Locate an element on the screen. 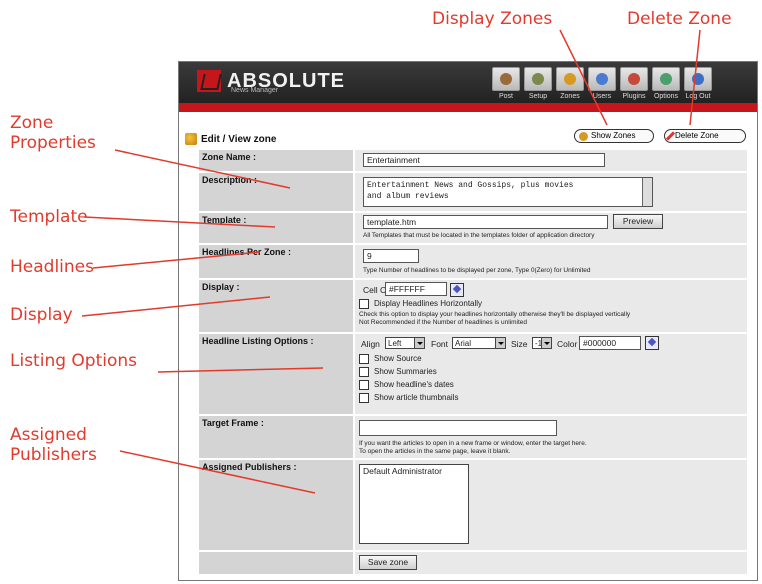 The image size is (762, 584). publishers-label: Assigned Publishers : is located at coordinates (276, 505).